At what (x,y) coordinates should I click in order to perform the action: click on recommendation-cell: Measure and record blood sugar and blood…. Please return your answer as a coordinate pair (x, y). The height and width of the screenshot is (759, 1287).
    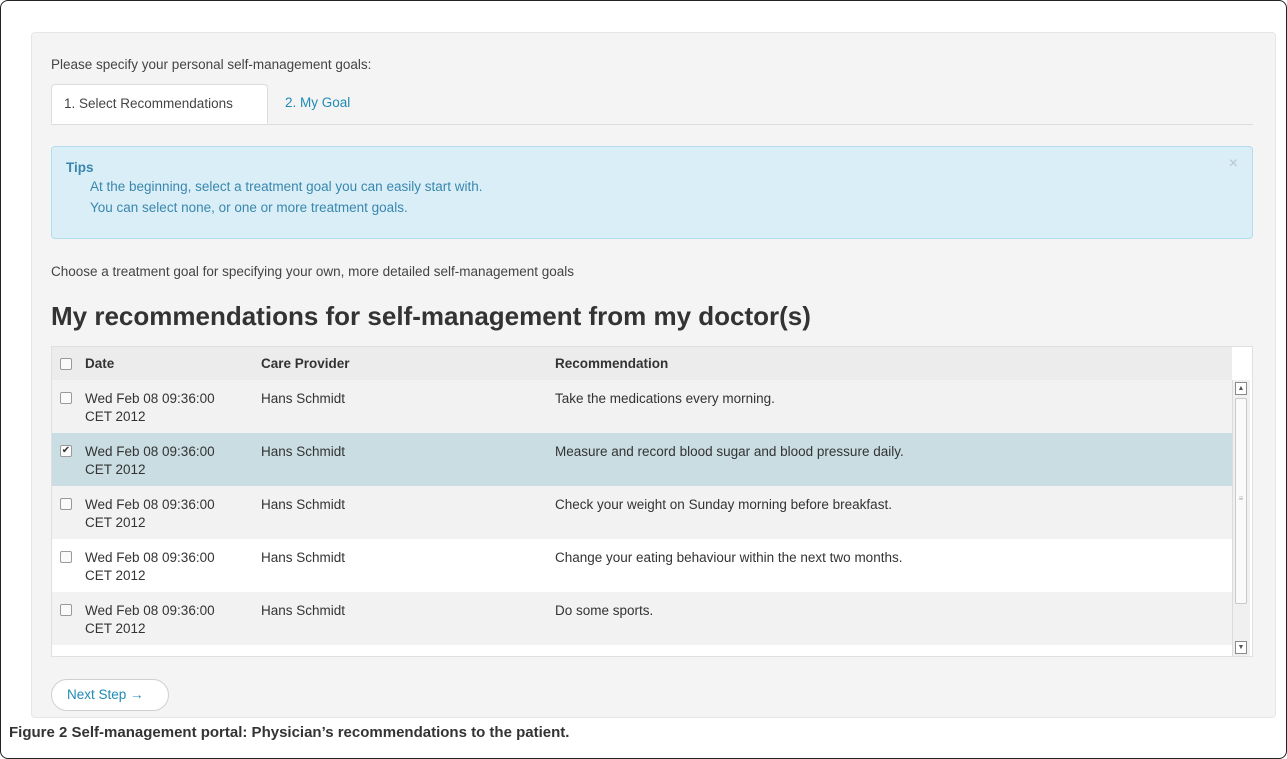
    Looking at the image, I should click on (729, 451).